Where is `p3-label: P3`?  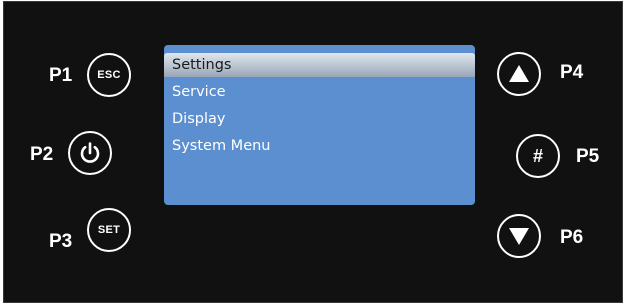
p3-label: P3 is located at coordinates (61, 241).